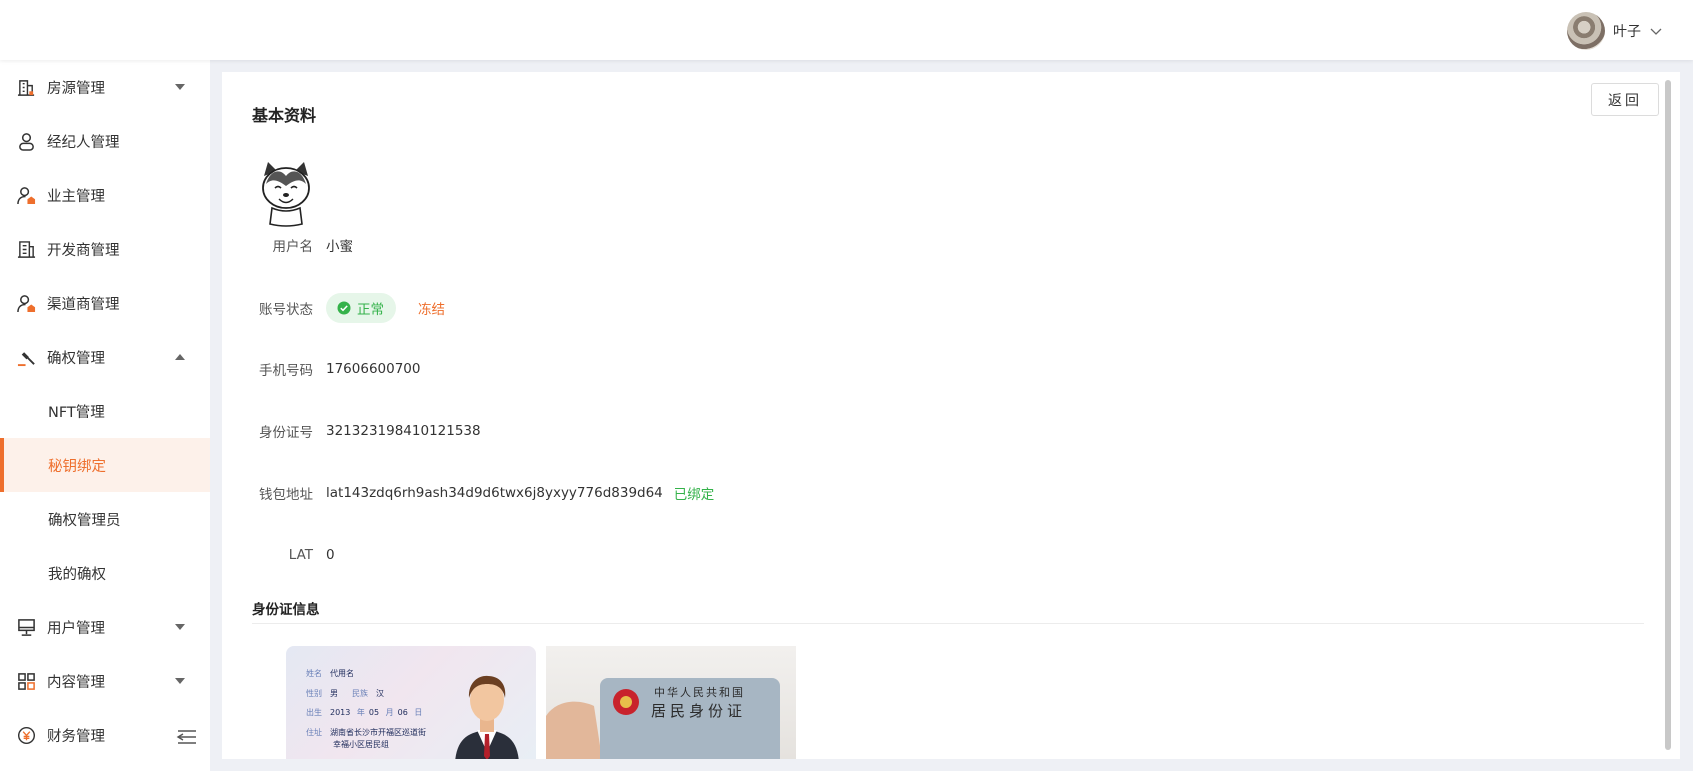 This screenshot has width=1693, height=771. What do you see at coordinates (403, 431) in the screenshot?
I see `idnum-value: 321323198410121538` at bounding box center [403, 431].